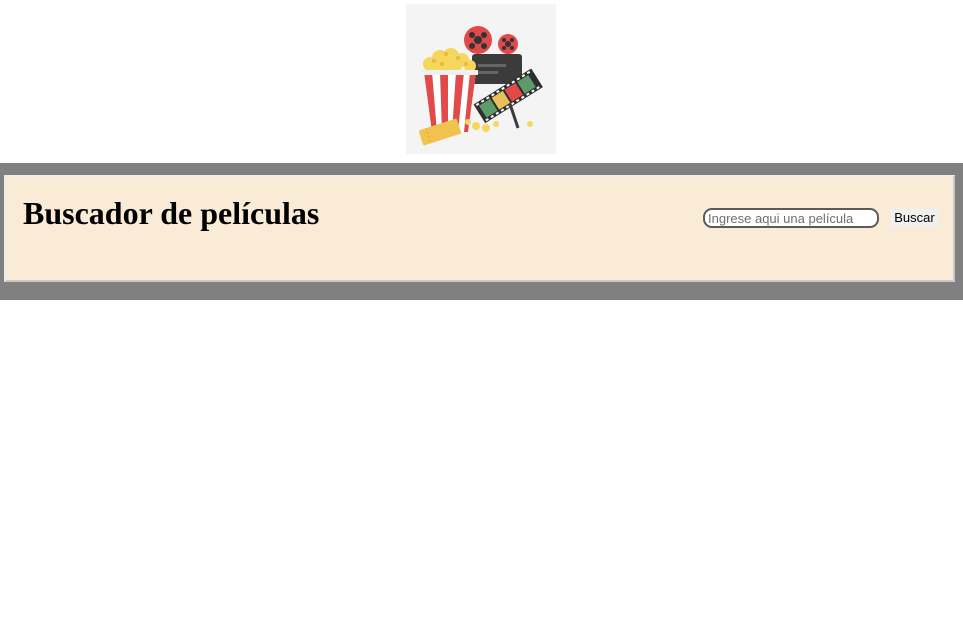 The height and width of the screenshot is (635, 963). What do you see at coordinates (171, 213) in the screenshot?
I see `page-title: Buscador de películas` at bounding box center [171, 213].